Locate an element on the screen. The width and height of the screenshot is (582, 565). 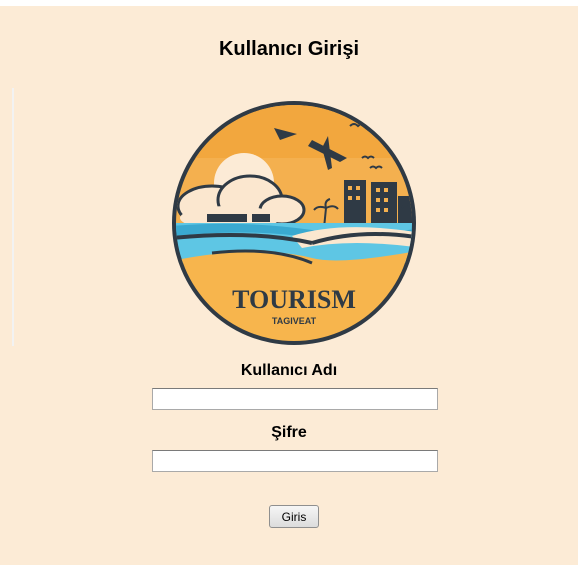
password-input is located at coordinates (295, 461).